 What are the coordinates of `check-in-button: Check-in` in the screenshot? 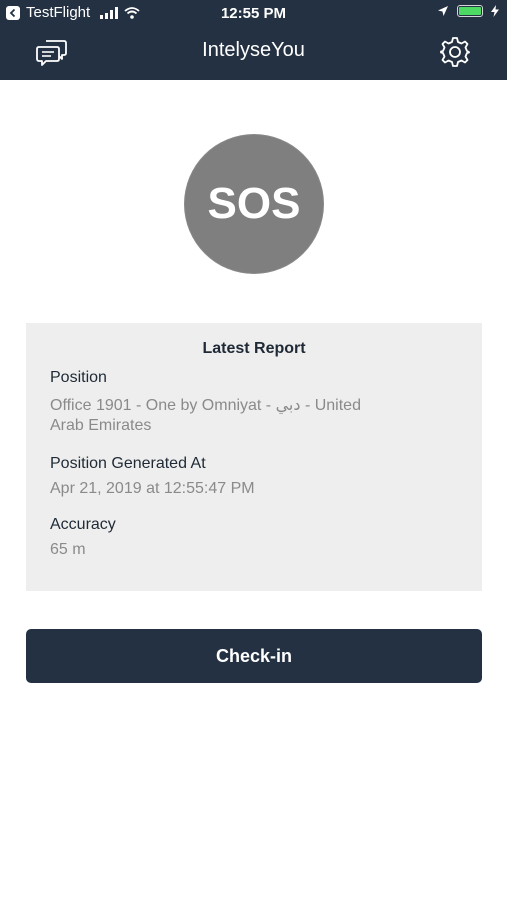 It's located at (254, 656).